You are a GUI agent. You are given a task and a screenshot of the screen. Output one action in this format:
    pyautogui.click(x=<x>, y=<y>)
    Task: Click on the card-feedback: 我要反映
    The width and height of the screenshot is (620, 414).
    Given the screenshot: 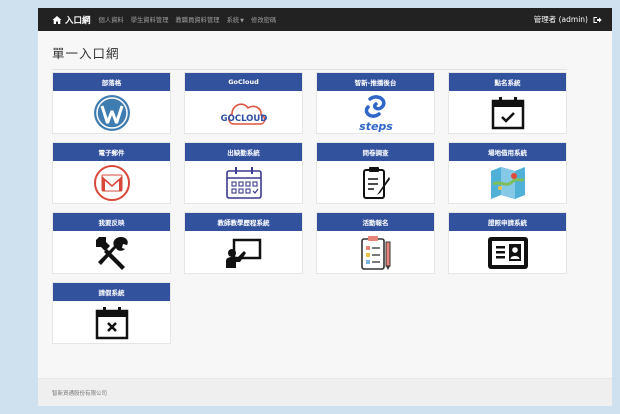 What is the action you would take?
    pyautogui.click(x=111, y=243)
    